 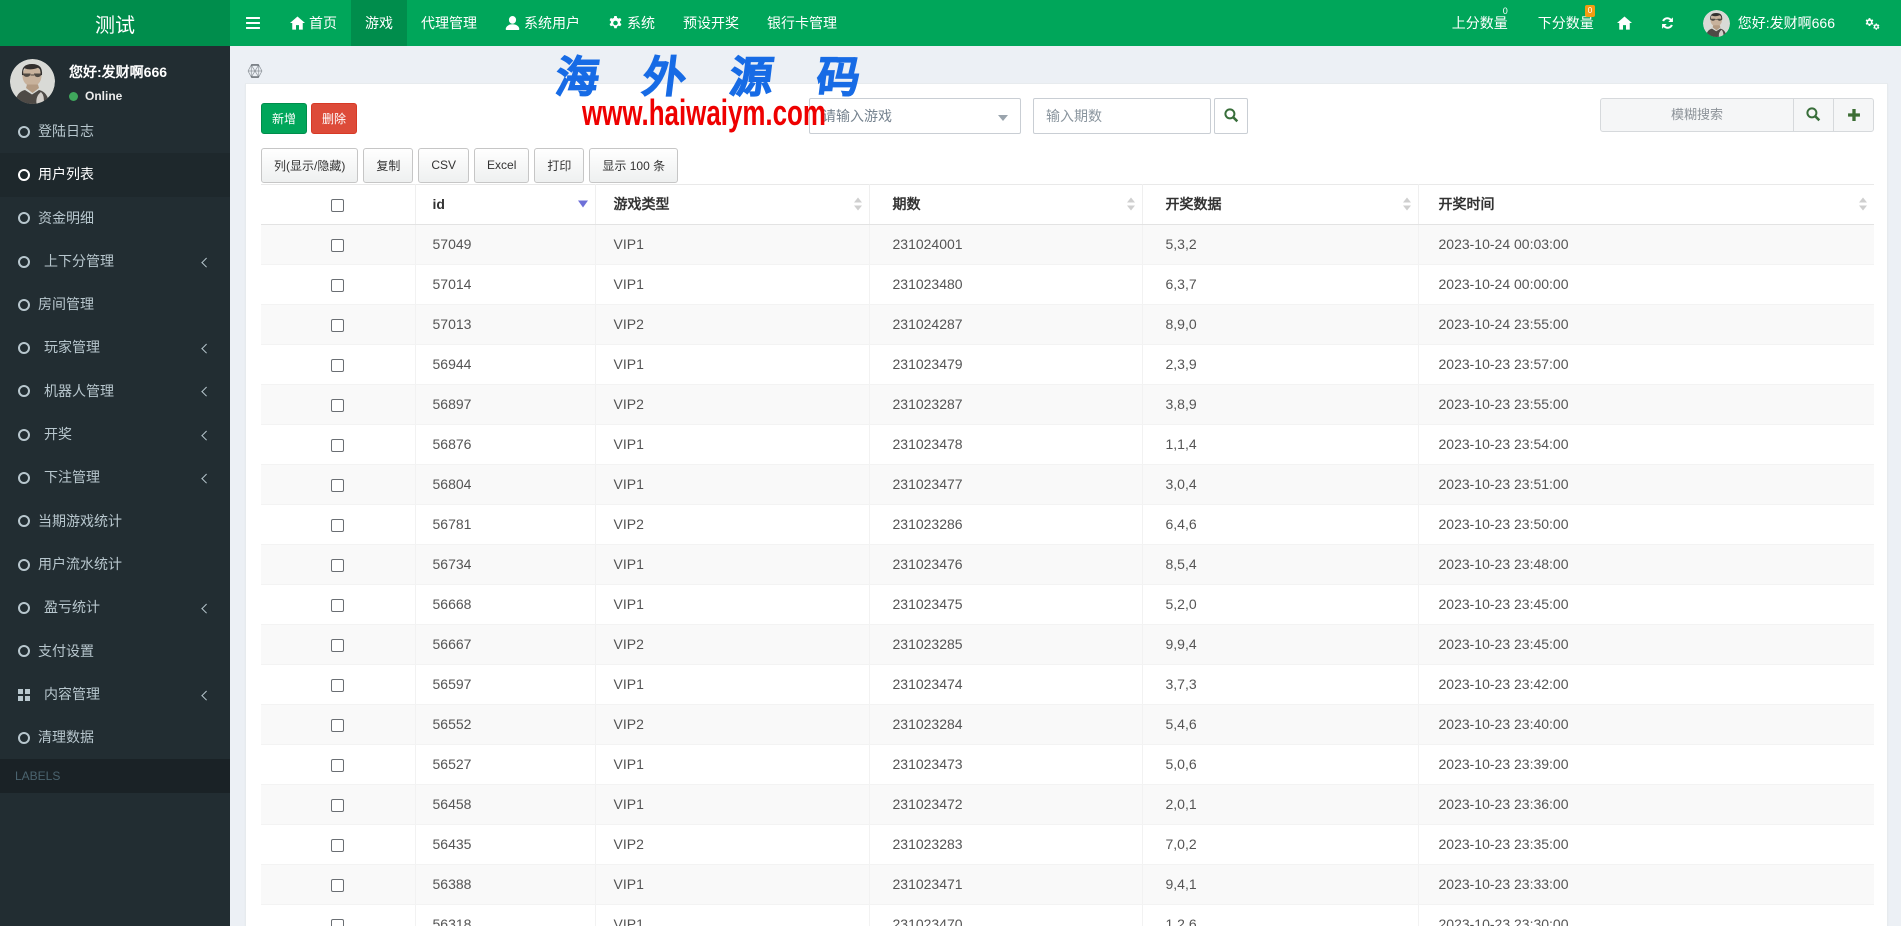 I want to click on brand-logo: 测试, so click(x=115, y=23).